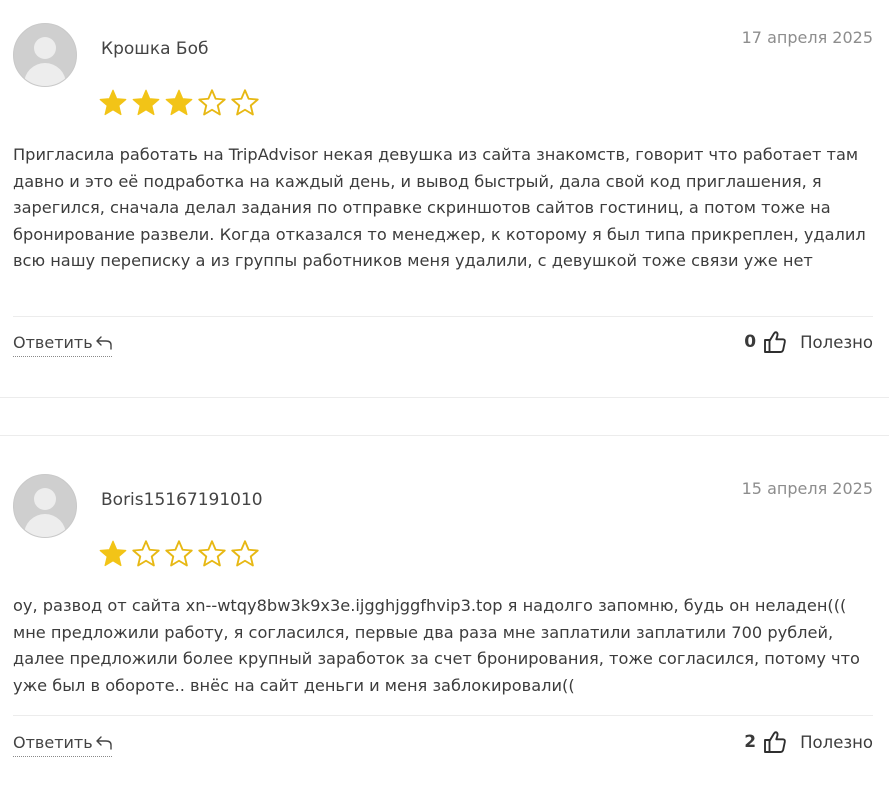 This screenshot has width=889, height=786. What do you see at coordinates (807, 488) in the screenshot?
I see `review-date: 15 апреля 2025` at bounding box center [807, 488].